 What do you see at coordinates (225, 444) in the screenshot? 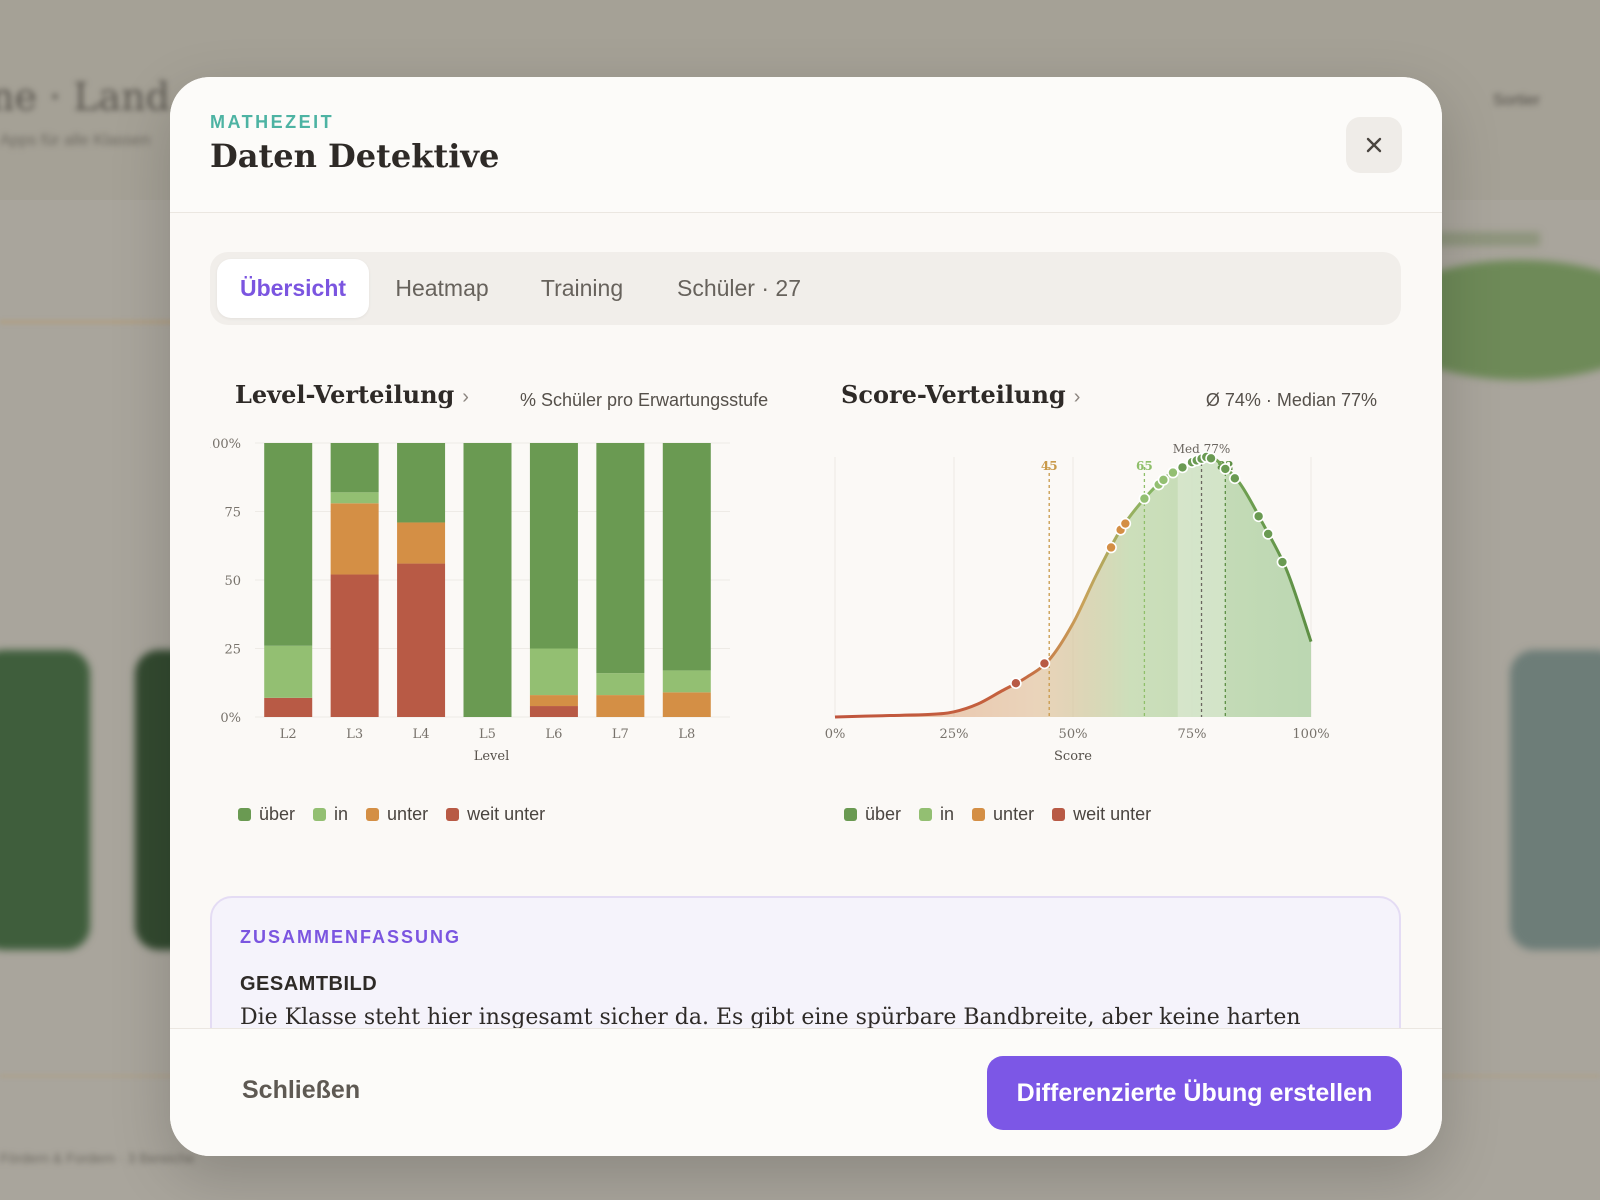
I see `y-tick-label: 100%` at bounding box center [225, 444].